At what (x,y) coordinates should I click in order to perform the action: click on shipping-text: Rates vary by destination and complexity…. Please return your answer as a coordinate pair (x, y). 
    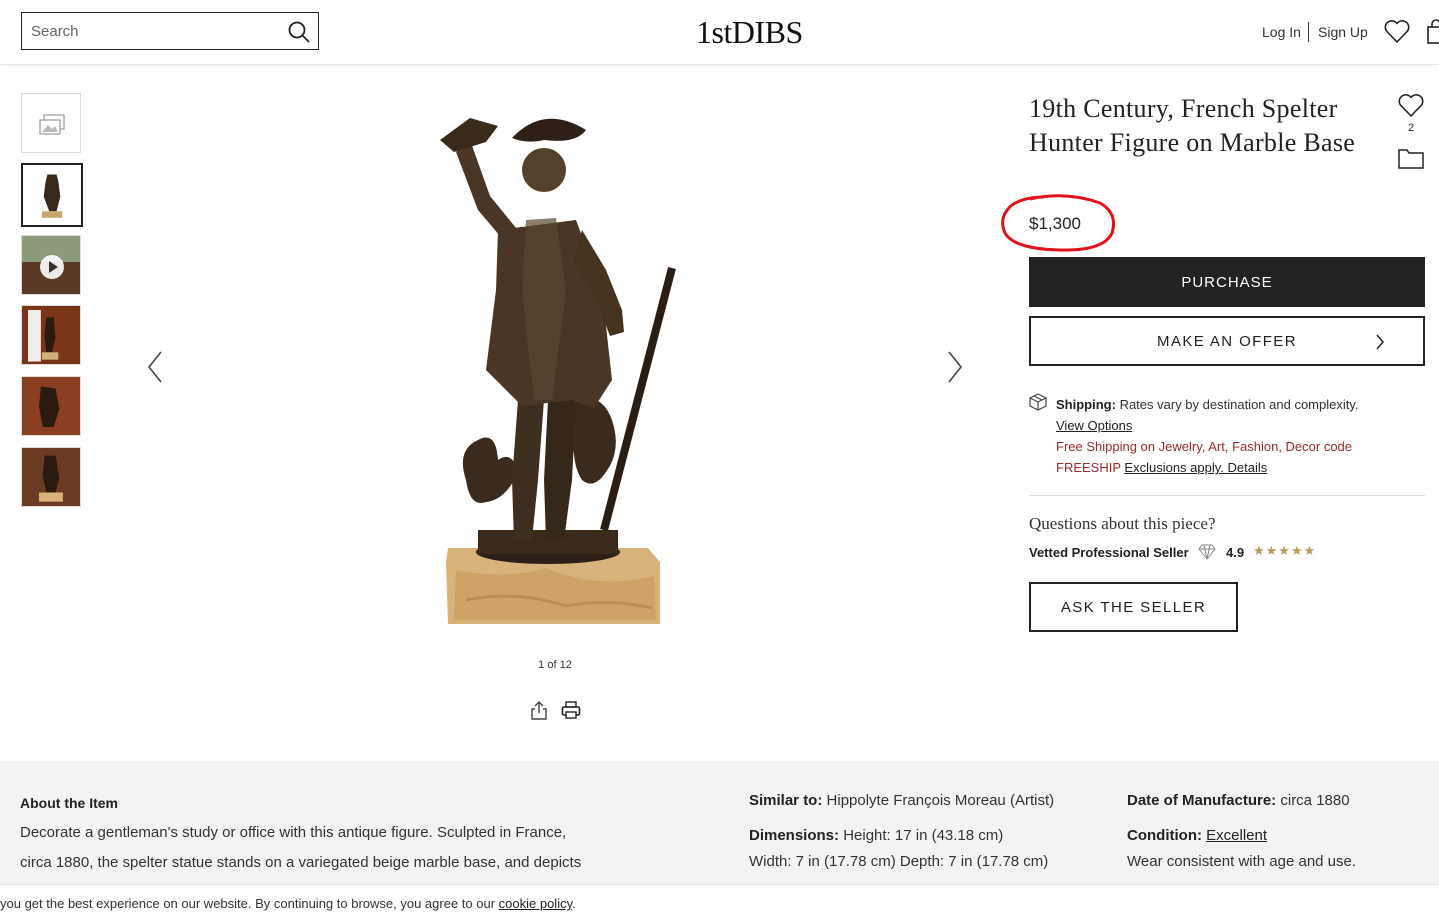
    Looking at the image, I should click on (1239, 404).